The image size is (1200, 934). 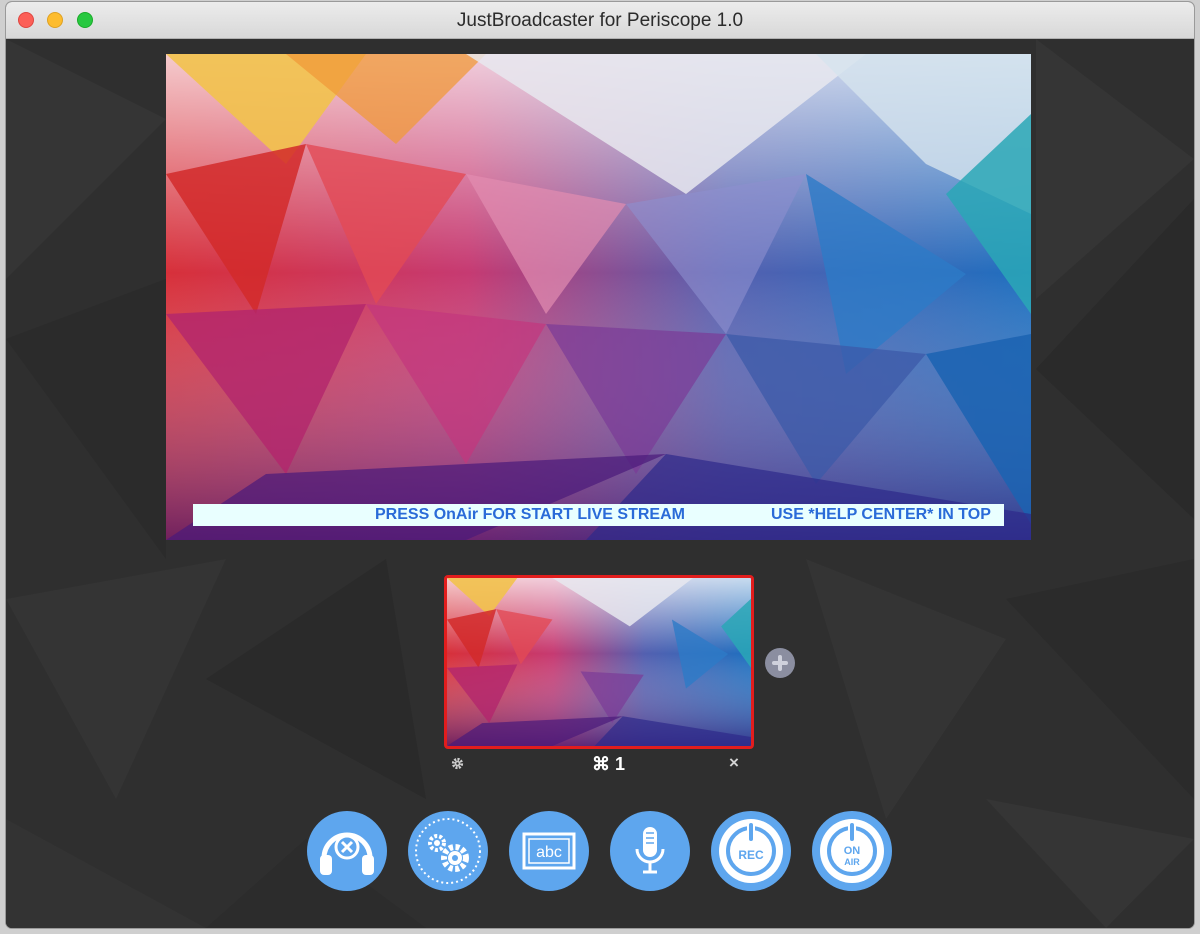 I want to click on title-bar: JustBroadcaster for Periscope 1.0, so click(x=600, y=20).